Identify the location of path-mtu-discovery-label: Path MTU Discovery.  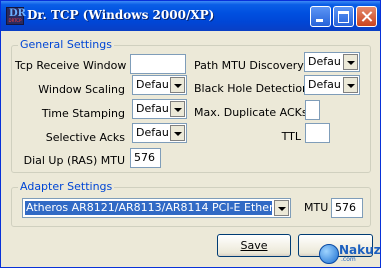
(249, 65).